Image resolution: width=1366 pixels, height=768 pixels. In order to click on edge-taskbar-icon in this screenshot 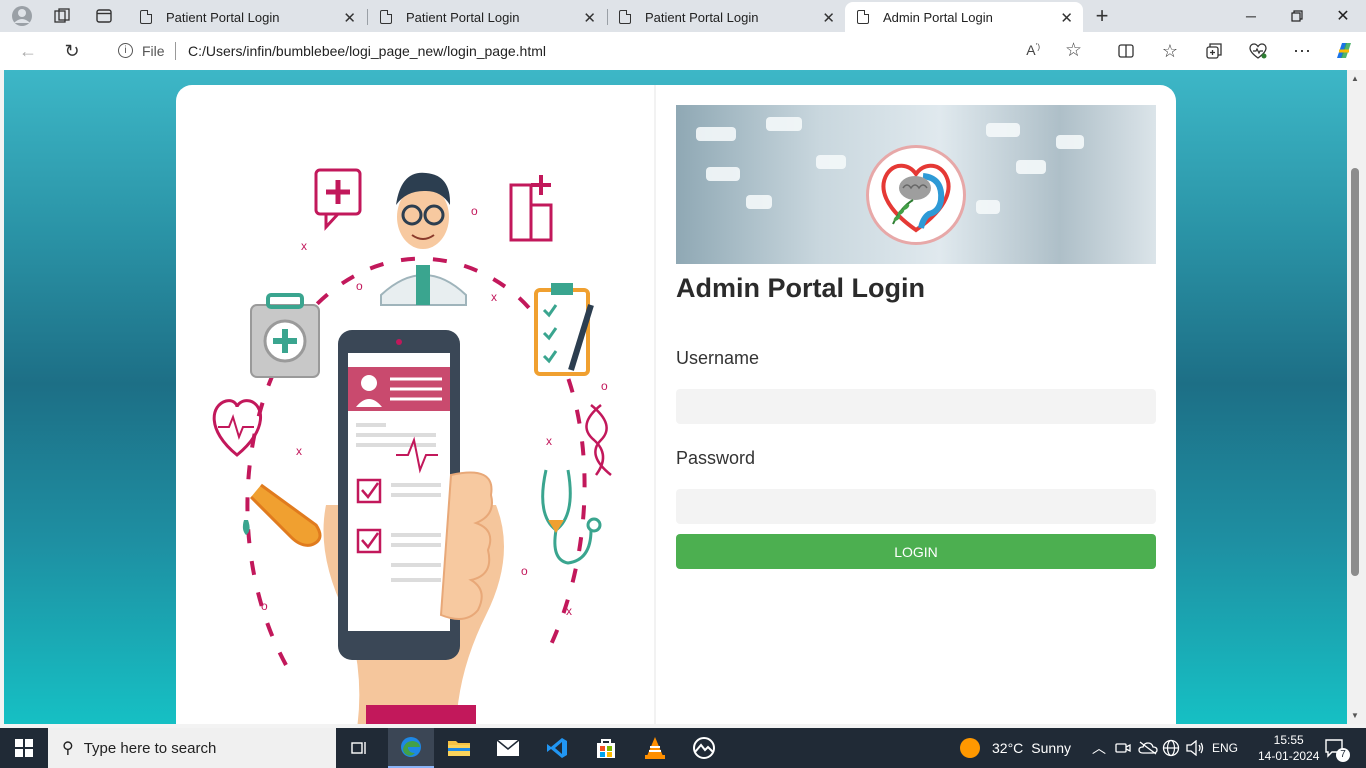, I will do `click(411, 748)`.